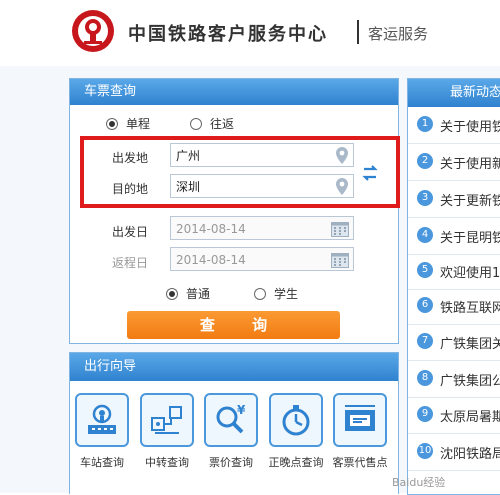  I want to click on from-station-value: 广州, so click(188, 156).